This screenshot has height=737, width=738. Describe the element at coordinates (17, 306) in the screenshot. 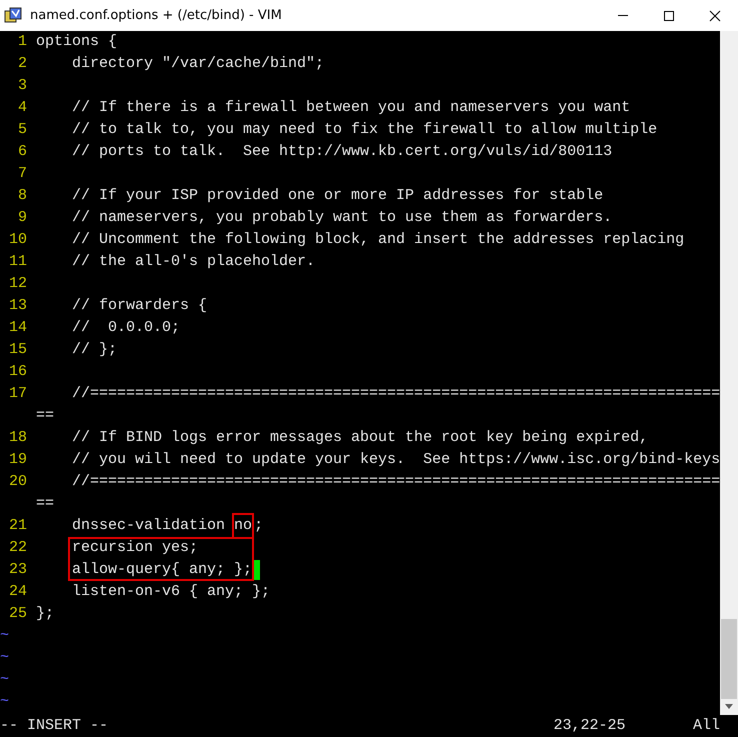

I see `line-number: 13` at that location.